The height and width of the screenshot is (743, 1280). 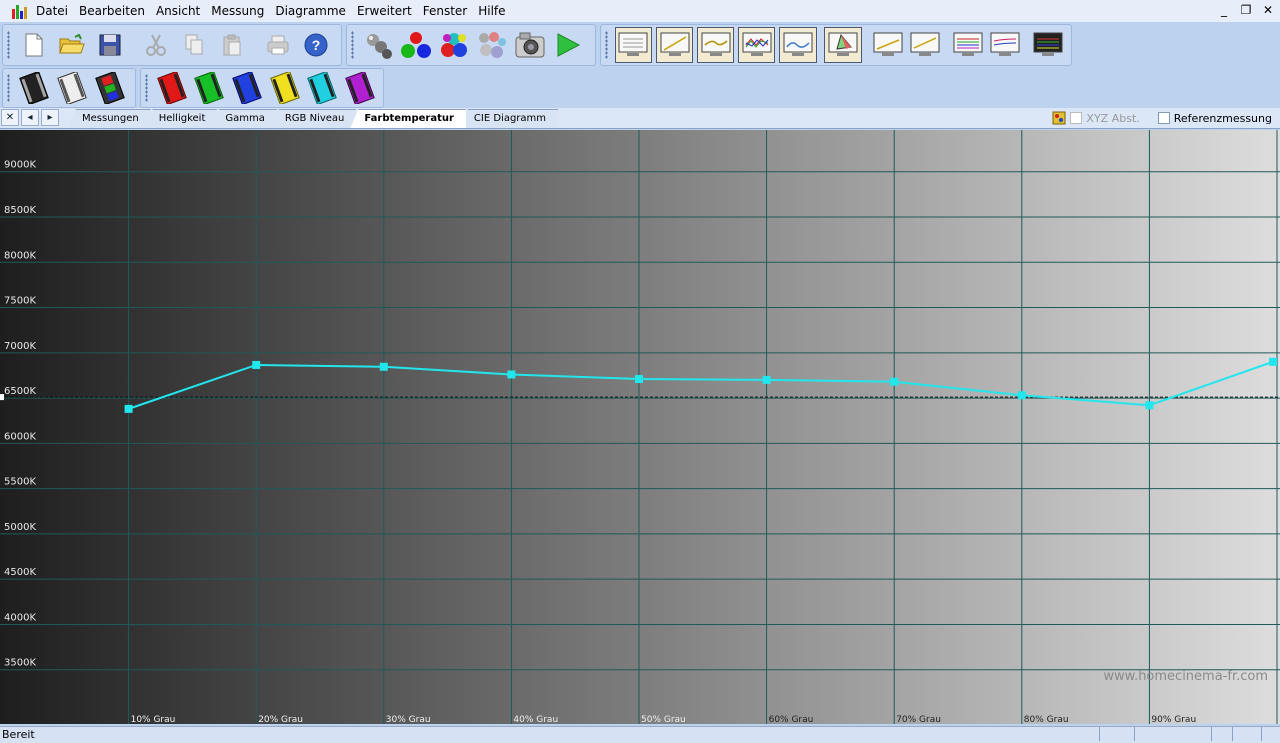 I want to click on y-tick-label: 5500K, so click(x=20, y=482).